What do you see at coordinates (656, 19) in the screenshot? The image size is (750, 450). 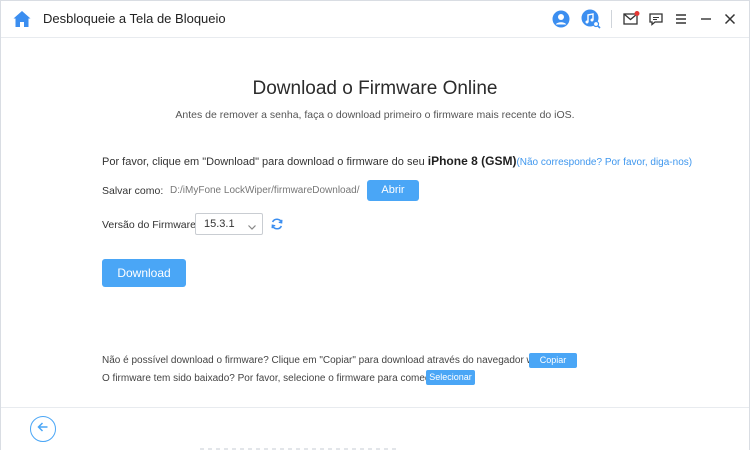 I see `chat-icon` at bounding box center [656, 19].